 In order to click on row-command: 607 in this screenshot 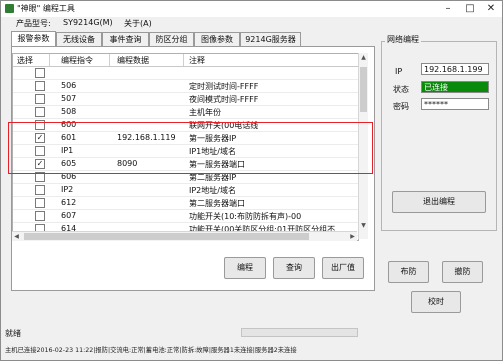, I will do `click(69, 215)`.